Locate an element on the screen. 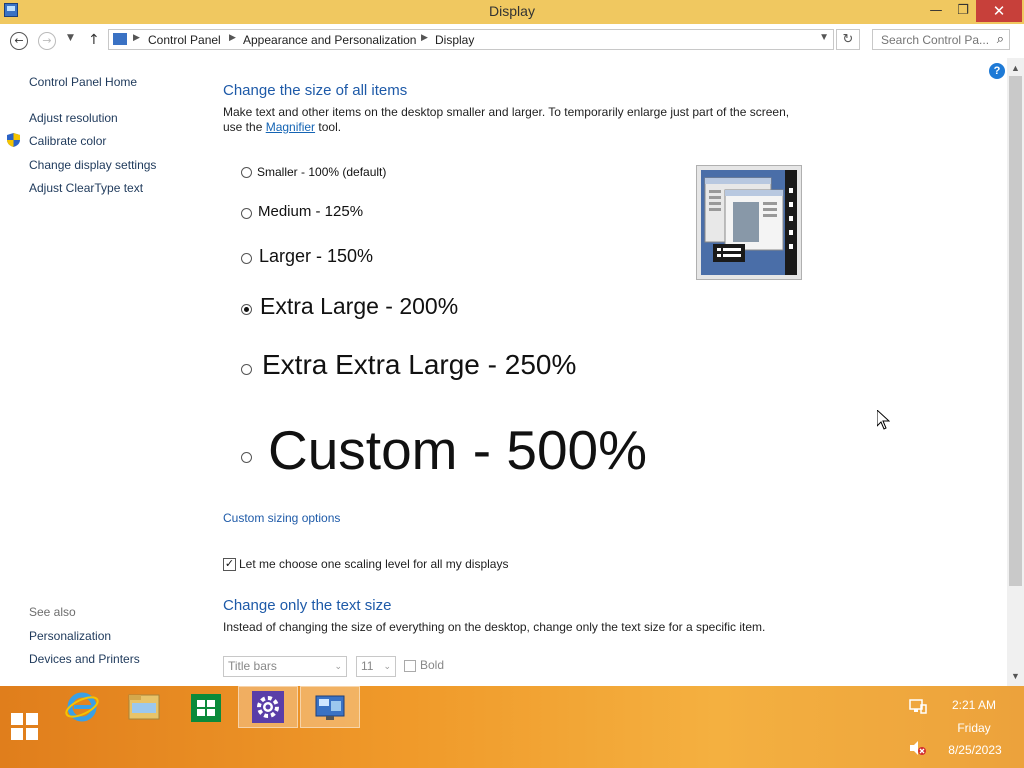  sidebar-adjust-cleartype: Adjust ClearType text is located at coordinates (86, 188).